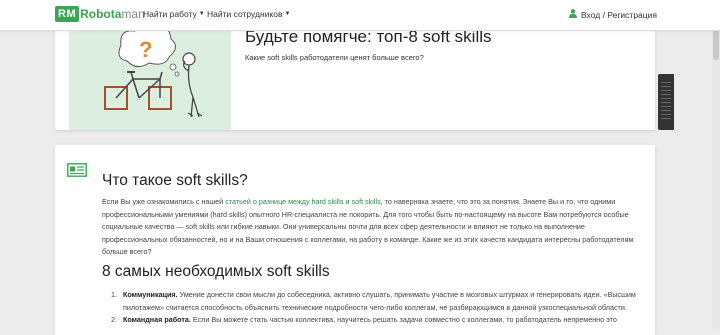 The width and height of the screenshot is (720, 335). What do you see at coordinates (114, 294) in the screenshot?
I see `list-item-number: 1.` at bounding box center [114, 294].